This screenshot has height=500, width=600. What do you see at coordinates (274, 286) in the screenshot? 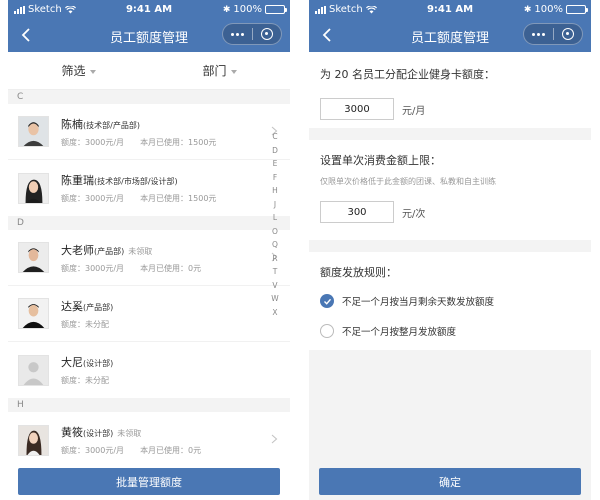
I see `index-letter: V` at bounding box center [274, 286].